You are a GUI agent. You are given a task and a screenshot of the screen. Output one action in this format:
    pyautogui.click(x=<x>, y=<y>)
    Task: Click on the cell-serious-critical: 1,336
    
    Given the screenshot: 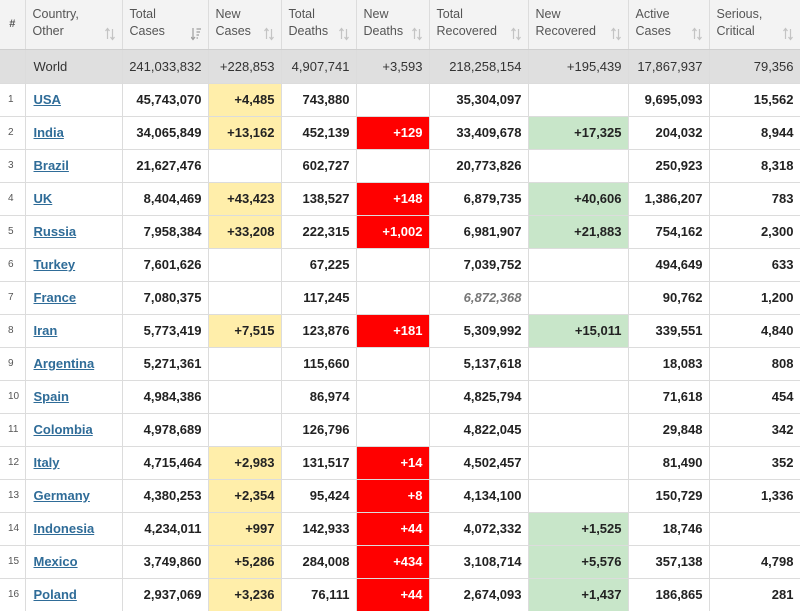 What is the action you would take?
    pyautogui.click(x=754, y=496)
    